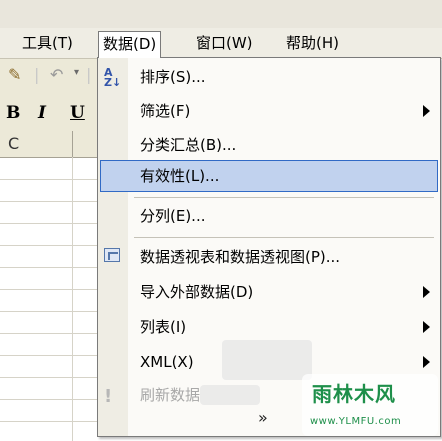 This screenshot has width=442, height=441. Describe the element at coordinates (113, 77) in the screenshot. I see `sort-az-icon: A Z↓` at that location.